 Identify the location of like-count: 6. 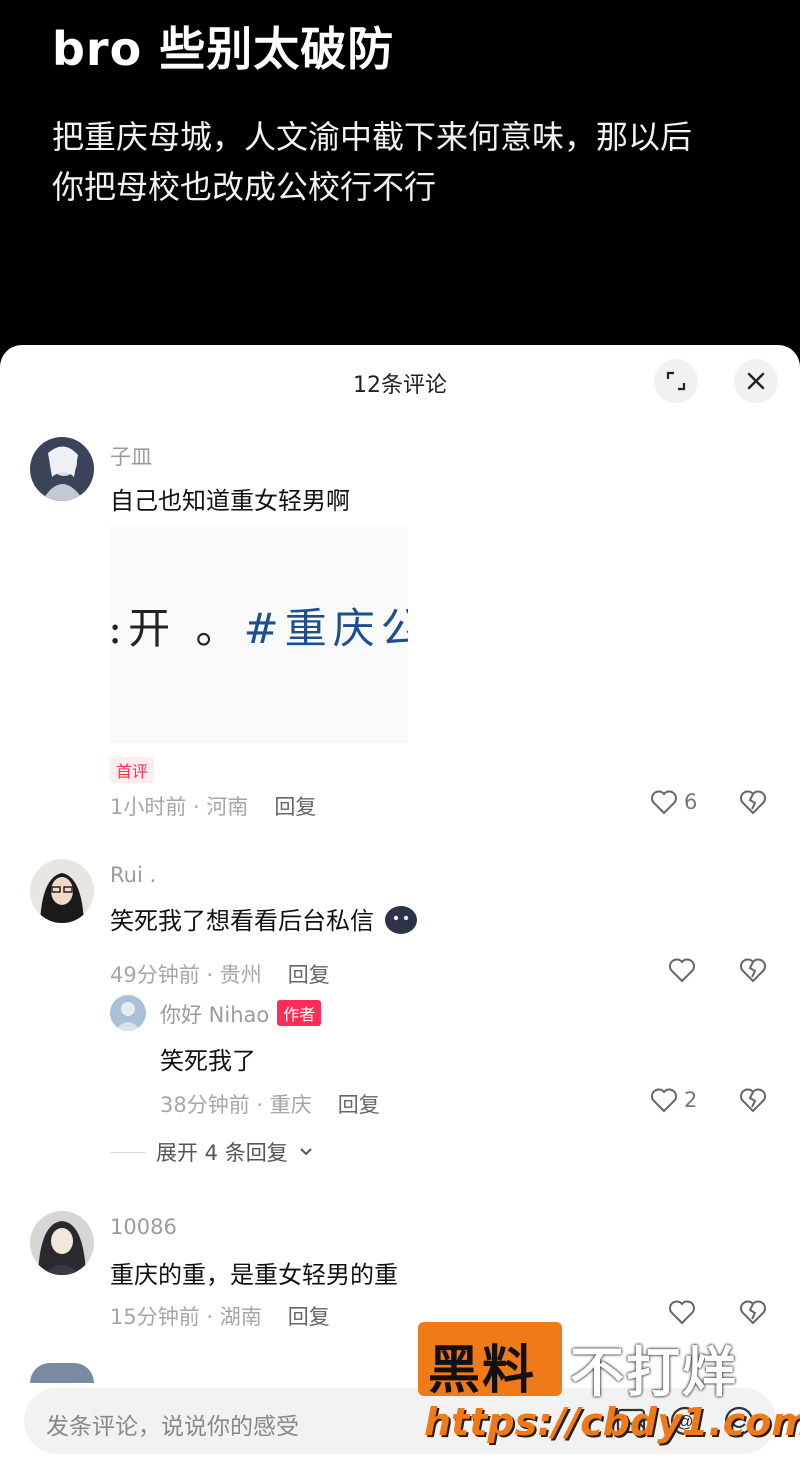
(691, 802).